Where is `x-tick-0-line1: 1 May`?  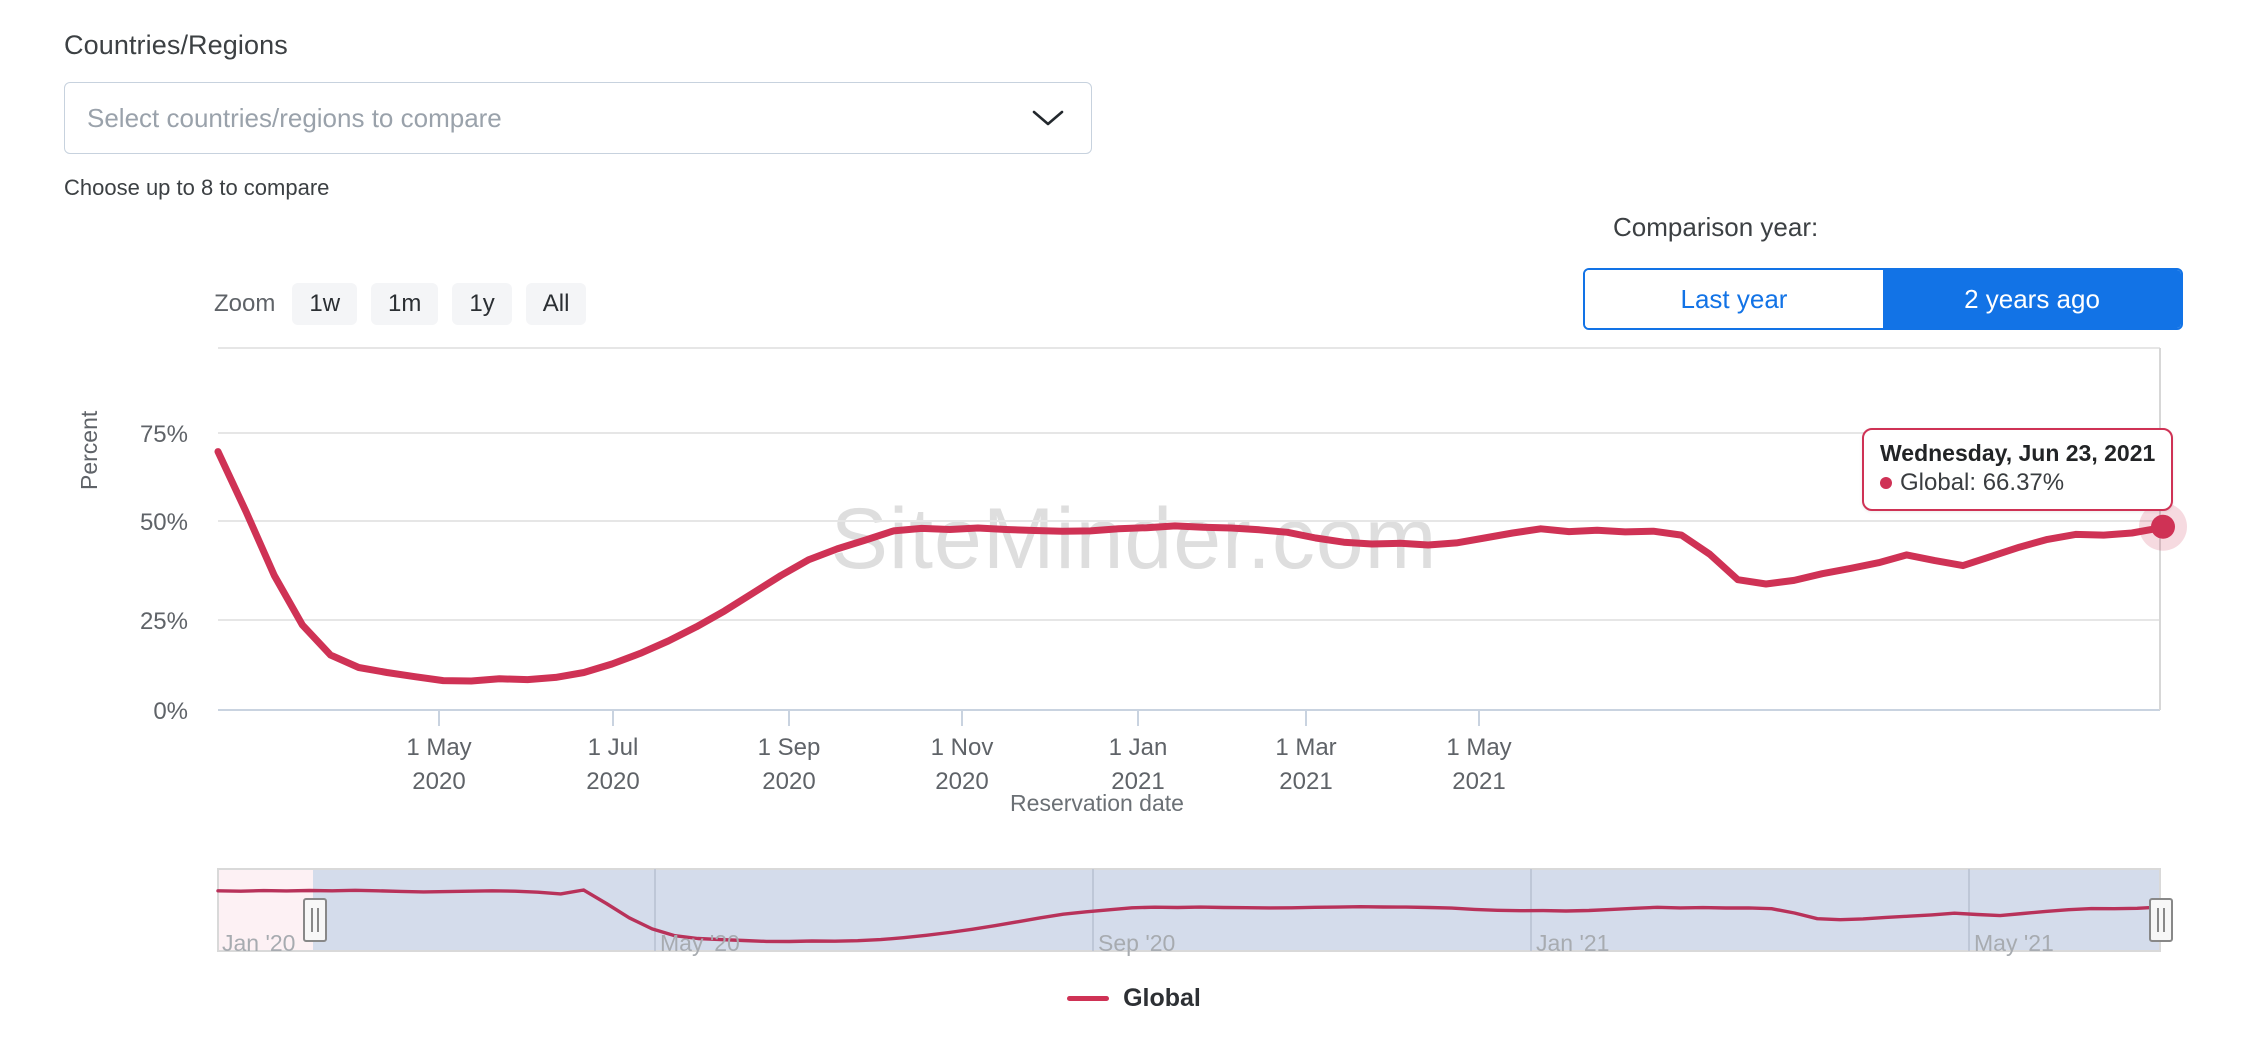 x-tick-0-line1: 1 May is located at coordinates (438, 747).